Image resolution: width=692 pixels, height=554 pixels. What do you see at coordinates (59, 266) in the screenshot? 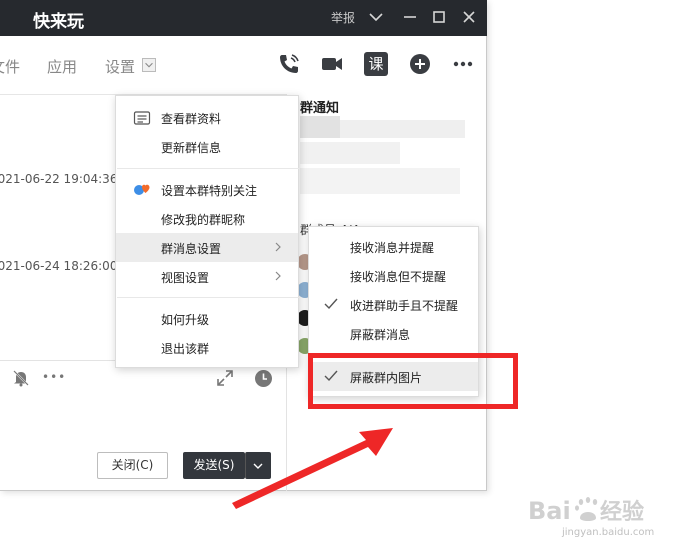
I see `message-timestamp: 2021-06-24 18:26:00` at bounding box center [59, 266].